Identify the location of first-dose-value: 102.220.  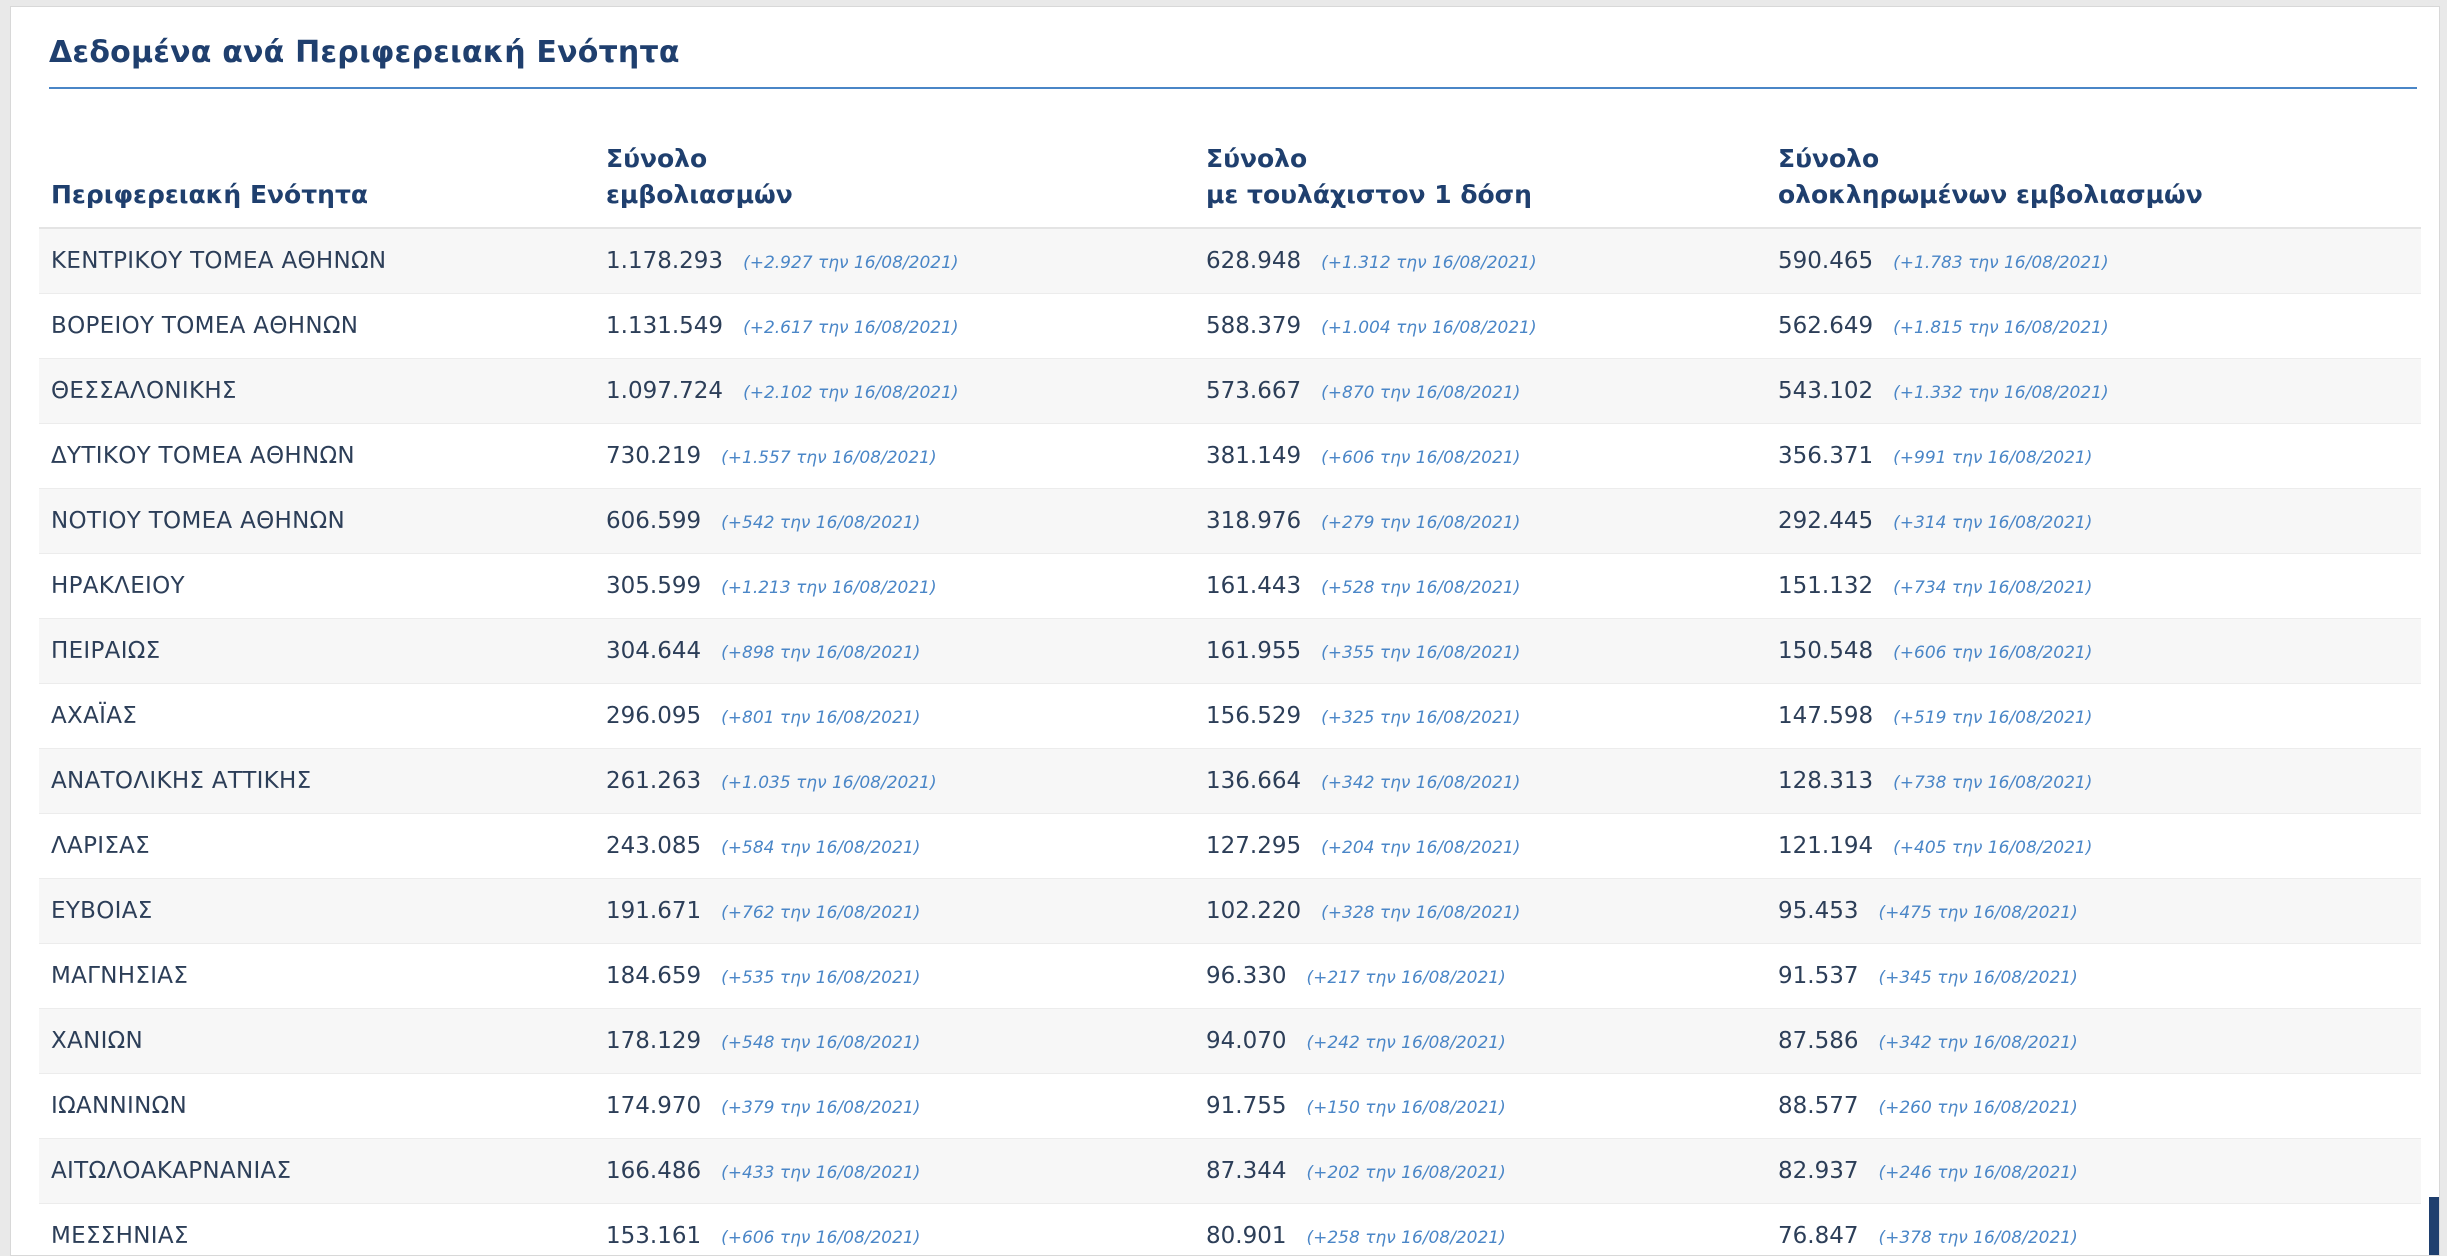
(1254, 910).